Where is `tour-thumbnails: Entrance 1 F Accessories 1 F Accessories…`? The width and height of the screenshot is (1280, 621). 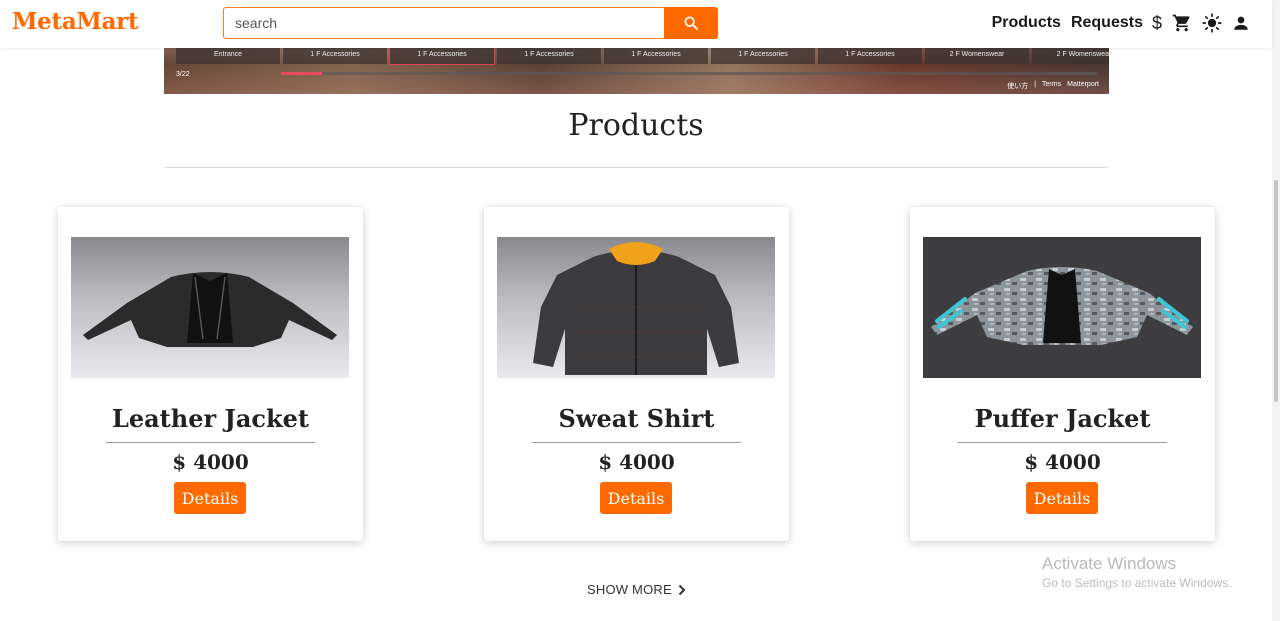 tour-thumbnails: Entrance 1 F Accessories 1 F Accessories… is located at coordinates (642, 55).